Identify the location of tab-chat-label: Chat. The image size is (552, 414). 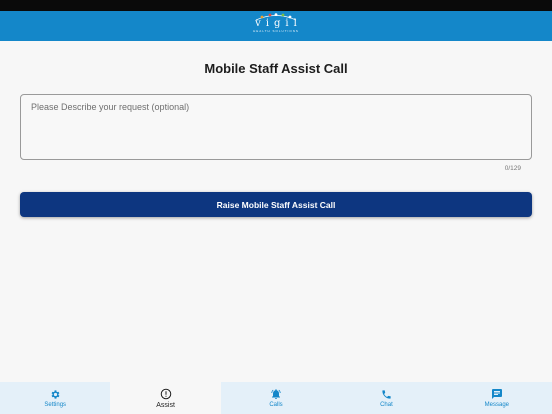
(386, 404).